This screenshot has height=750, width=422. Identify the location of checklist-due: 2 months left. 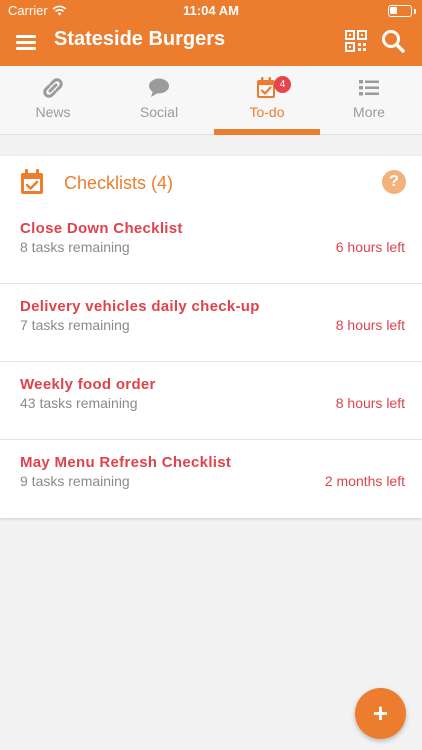
(364, 481).